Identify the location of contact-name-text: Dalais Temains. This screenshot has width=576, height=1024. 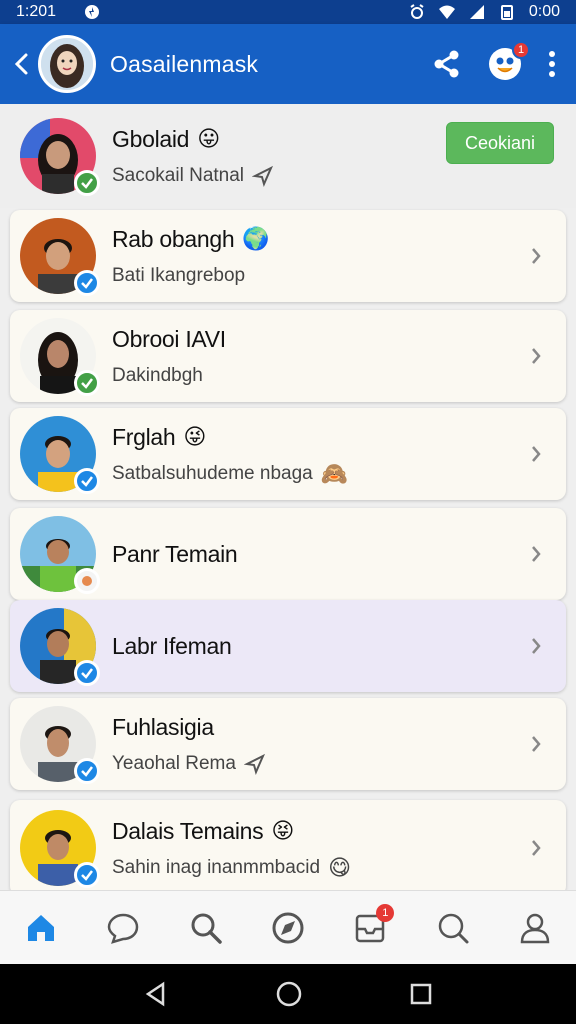
(188, 830).